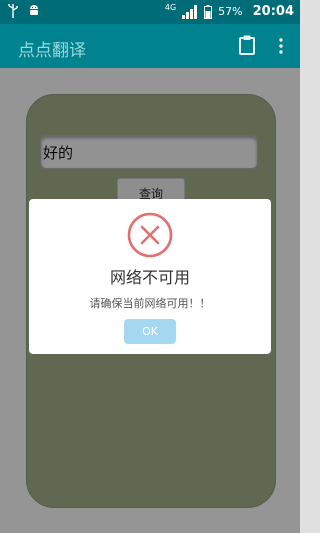 The height and width of the screenshot is (533, 320). Describe the element at coordinates (150, 331) in the screenshot. I see `ok-button: OK` at that location.